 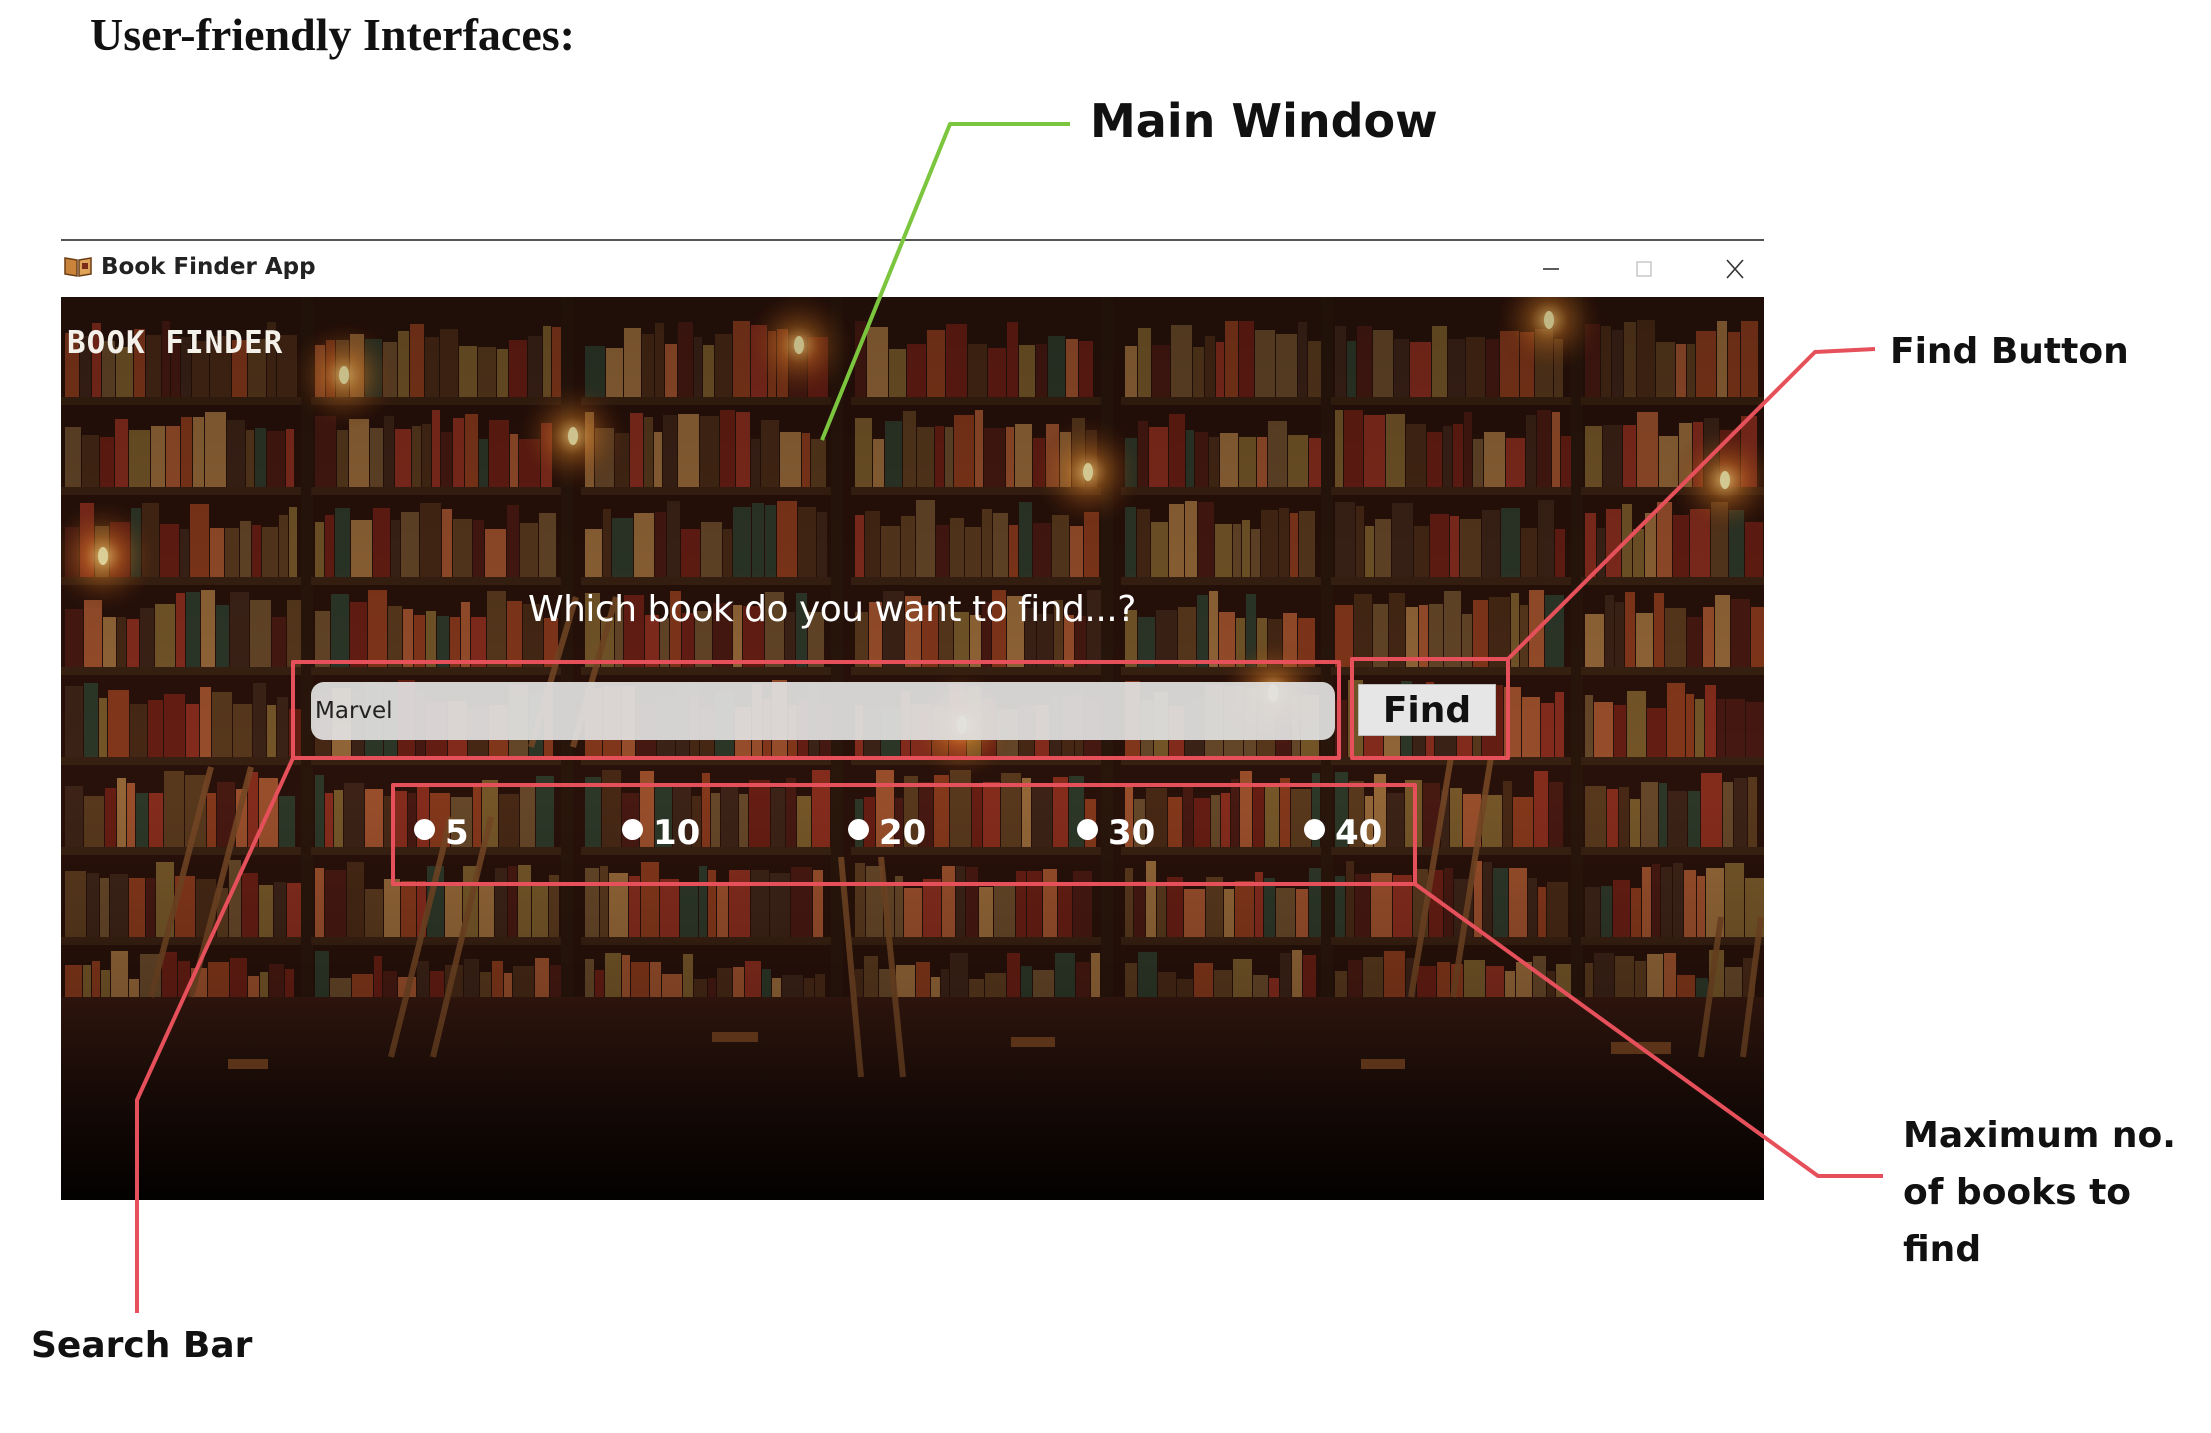 What do you see at coordinates (441, 833) in the screenshot?
I see `radio-option-5: 5` at bounding box center [441, 833].